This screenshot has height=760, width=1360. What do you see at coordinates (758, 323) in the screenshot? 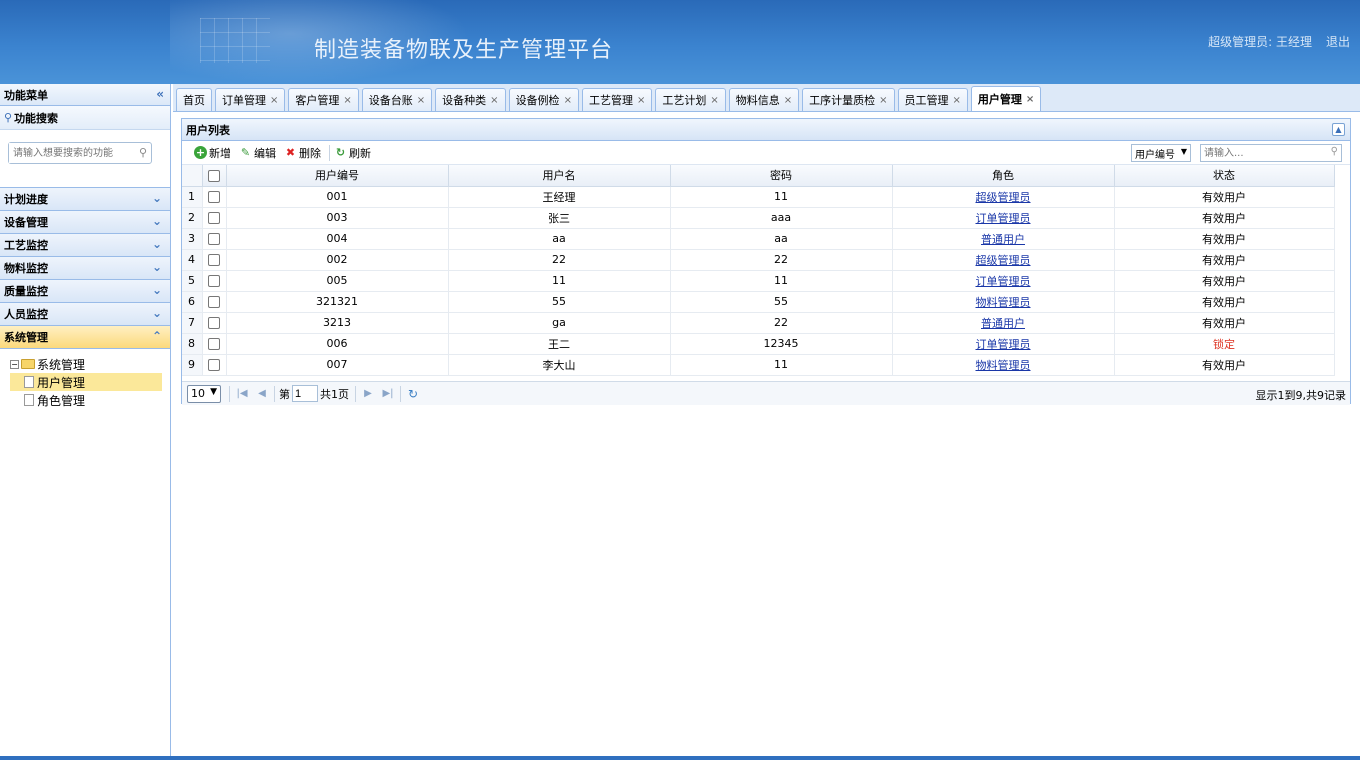
I see `table-row: 7 3213 ga 22 普通用户 有效用户` at bounding box center [758, 323].